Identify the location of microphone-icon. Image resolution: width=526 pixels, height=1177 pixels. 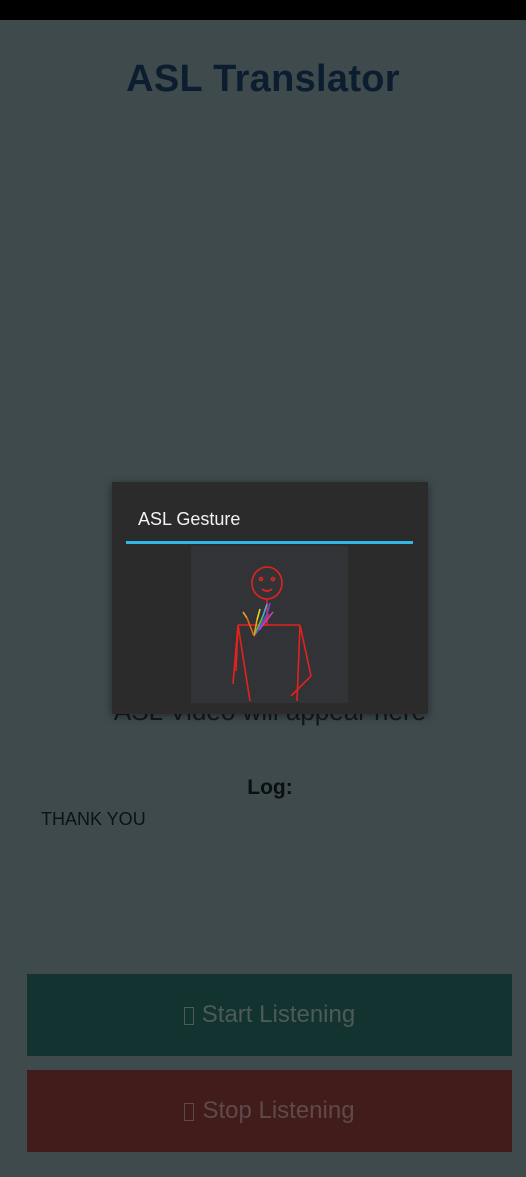
(188, 1016).